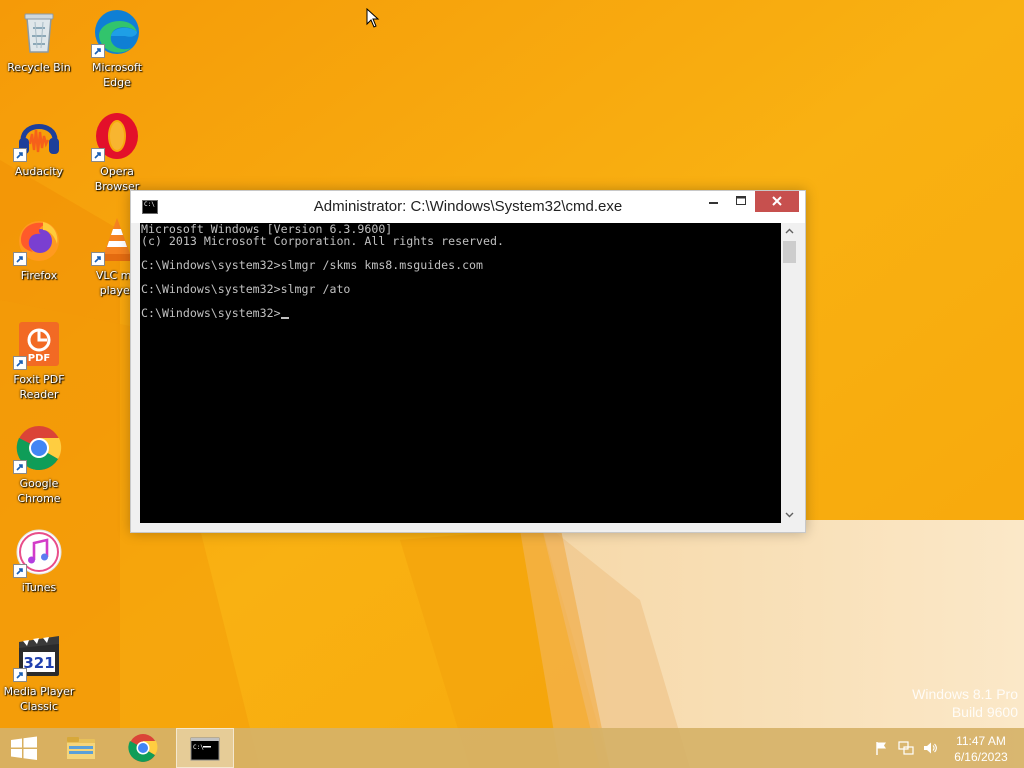 The image size is (1024, 768). I want to click on scroll-up-button, so click(789, 231).